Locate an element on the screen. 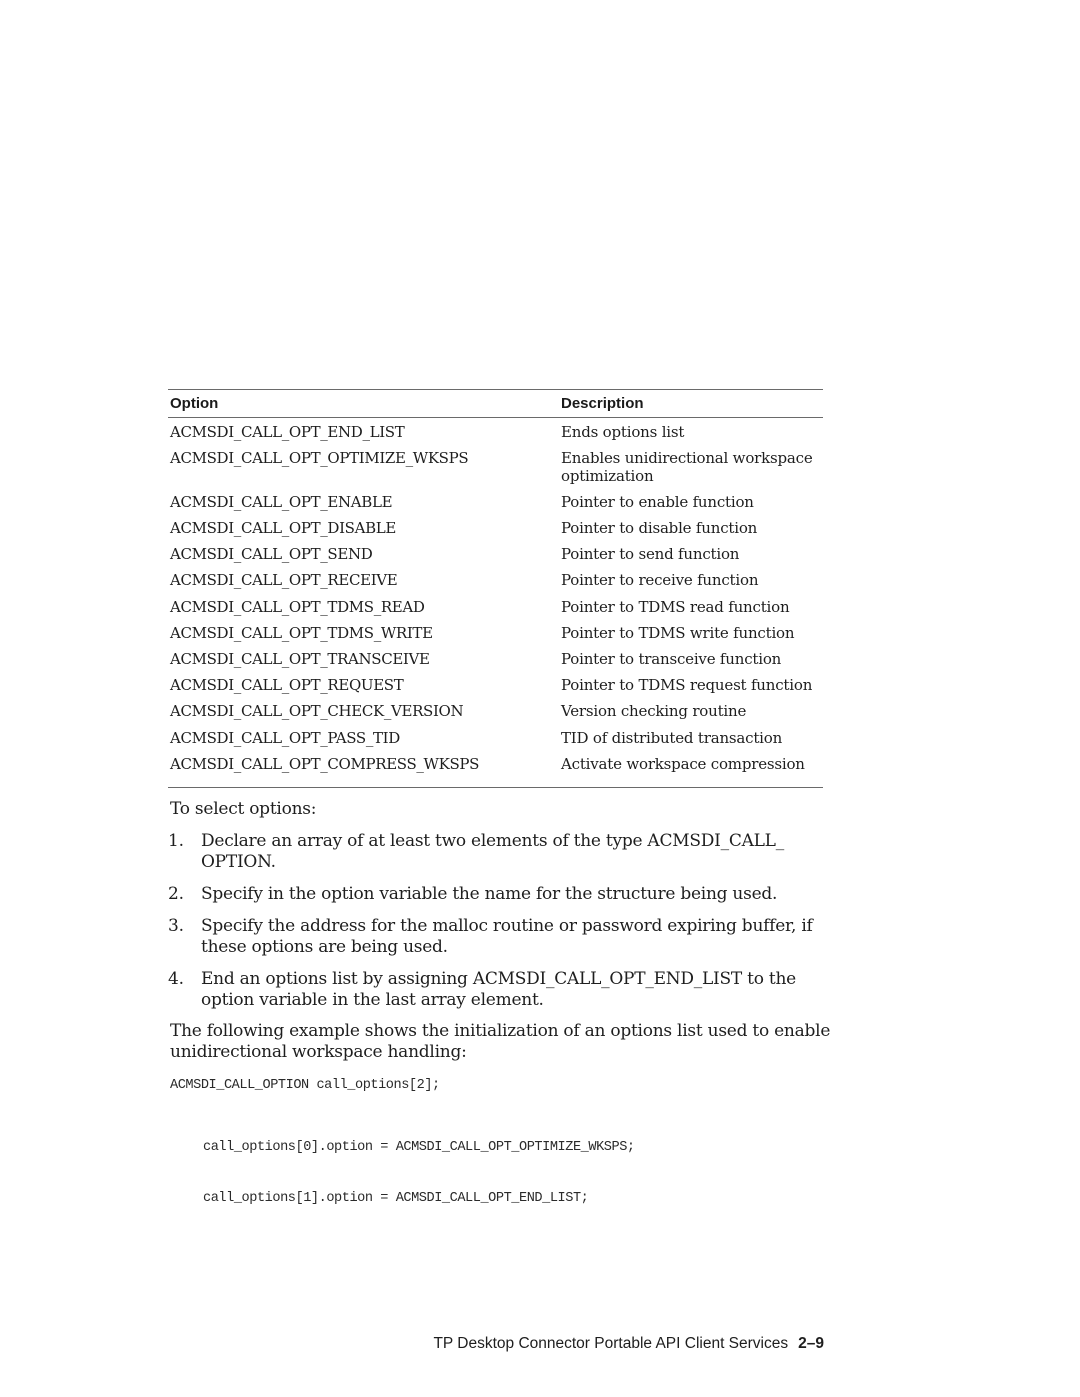 The width and height of the screenshot is (1080, 1397). description-cell: Pointer to TDMS write function is located at coordinates (678, 632).